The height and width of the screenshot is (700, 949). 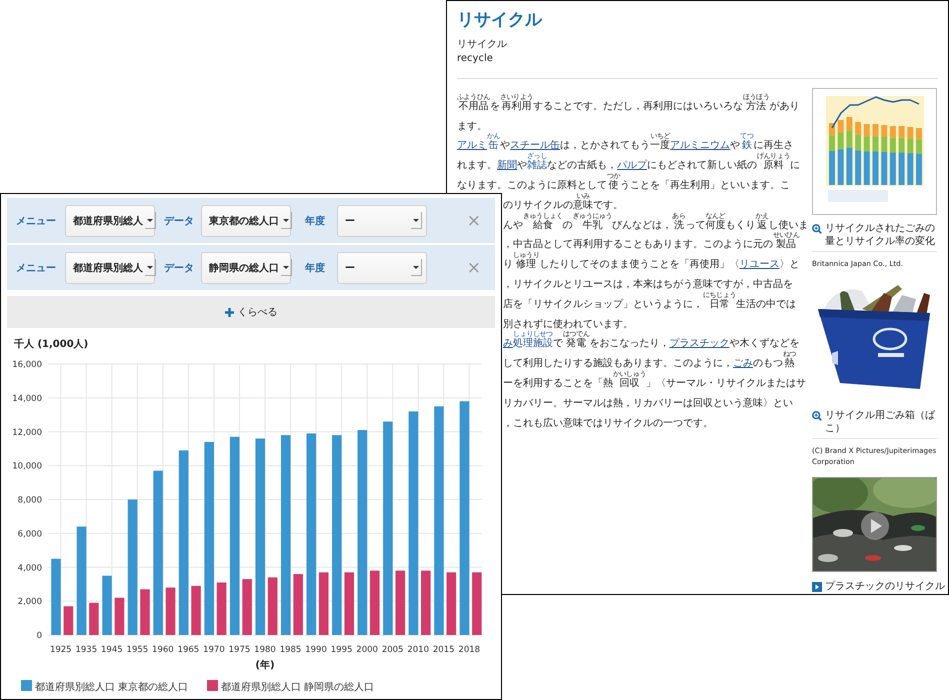 What do you see at coordinates (443, 650) in the screenshot?
I see `x-tick-label: 2015` at bounding box center [443, 650].